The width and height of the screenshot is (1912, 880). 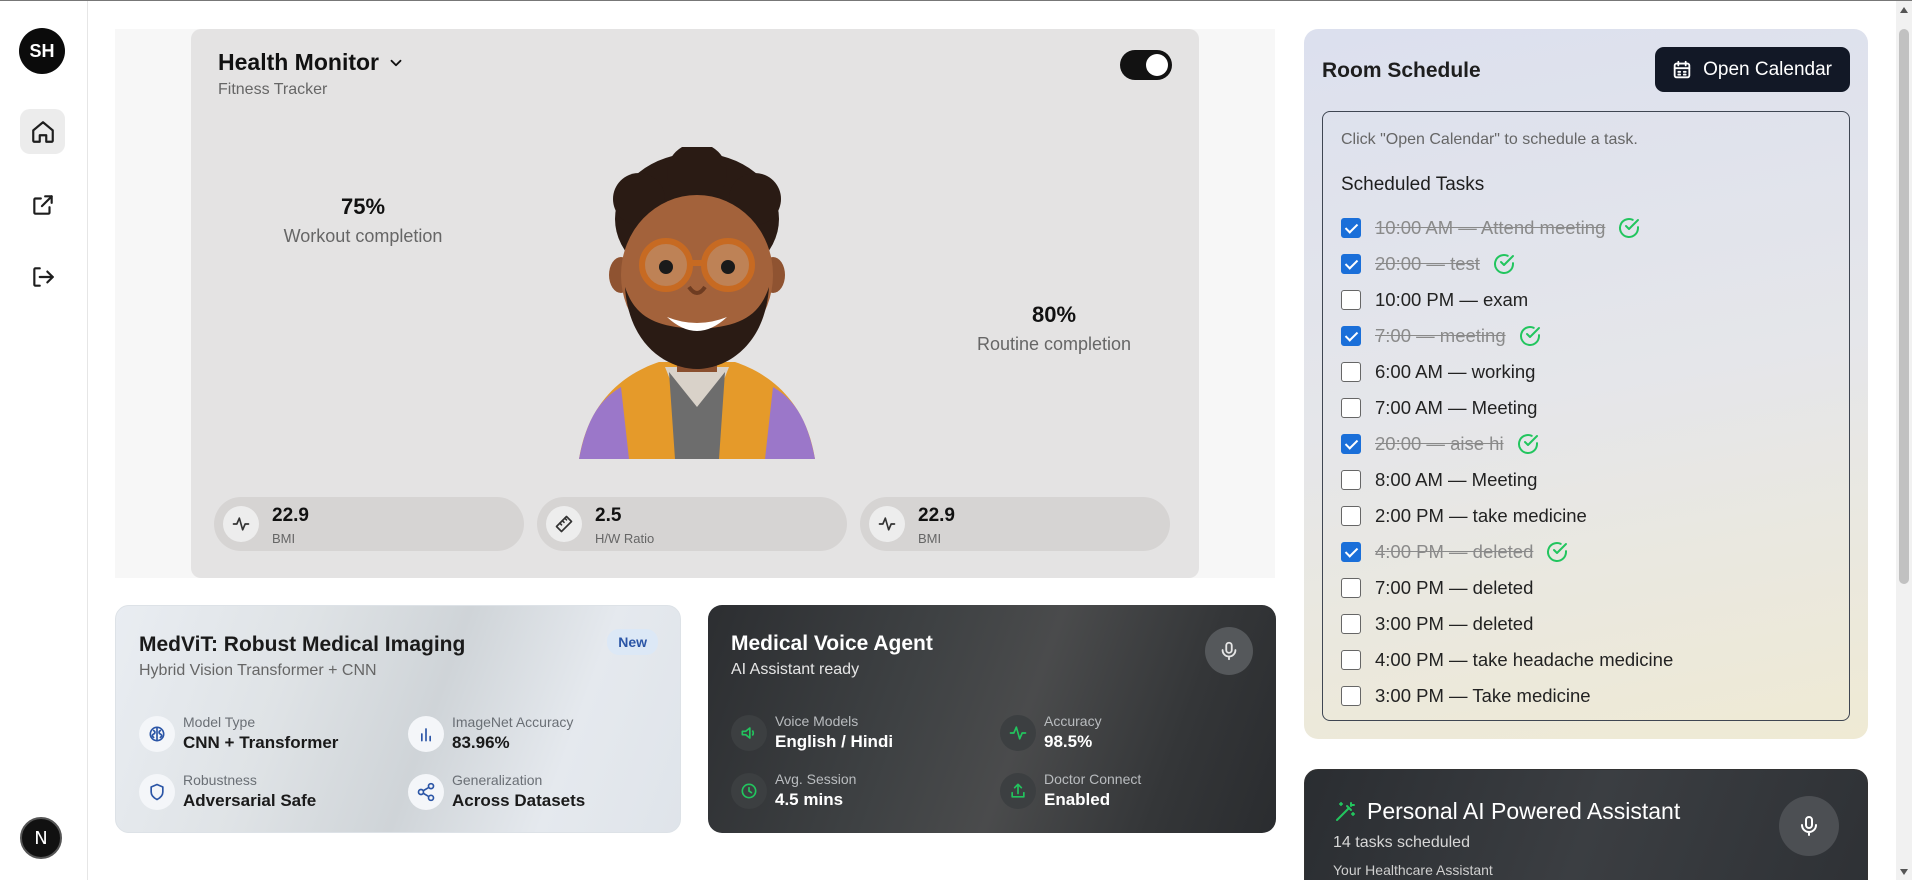 What do you see at coordinates (44, 440) in the screenshot?
I see `left-rail: SH N` at bounding box center [44, 440].